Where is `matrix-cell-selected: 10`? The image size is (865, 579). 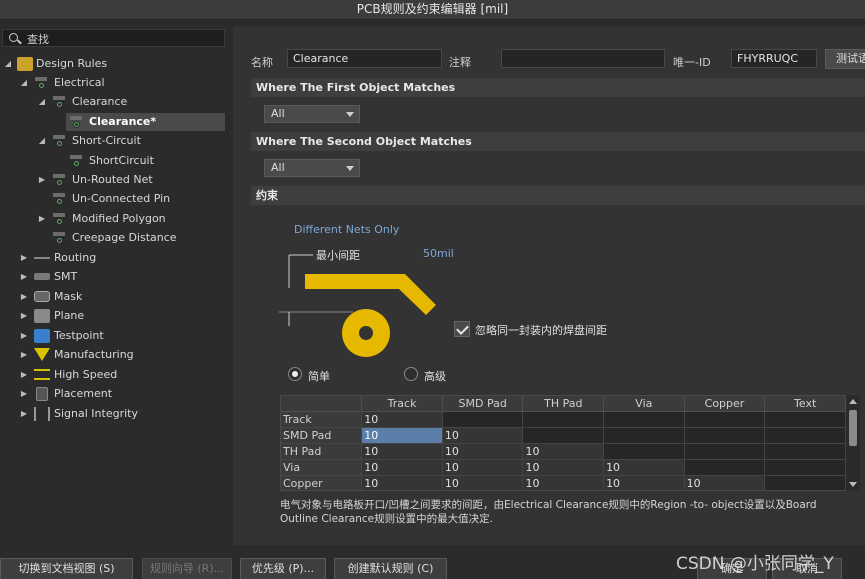
matrix-cell-selected: 10 is located at coordinates (402, 435).